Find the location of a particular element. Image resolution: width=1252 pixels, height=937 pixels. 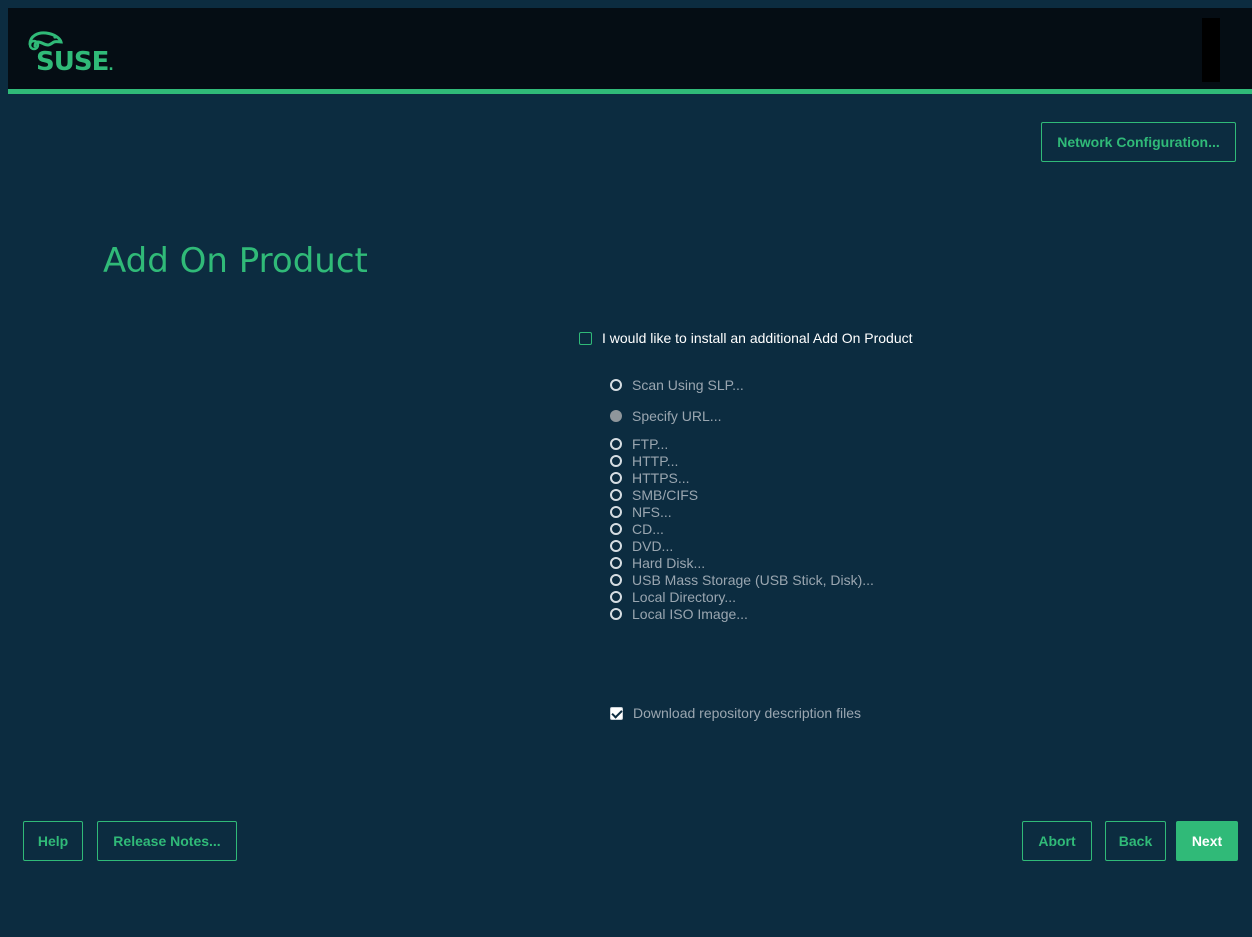

download-repo-description-checkbox: Download repository description files is located at coordinates (735, 713).